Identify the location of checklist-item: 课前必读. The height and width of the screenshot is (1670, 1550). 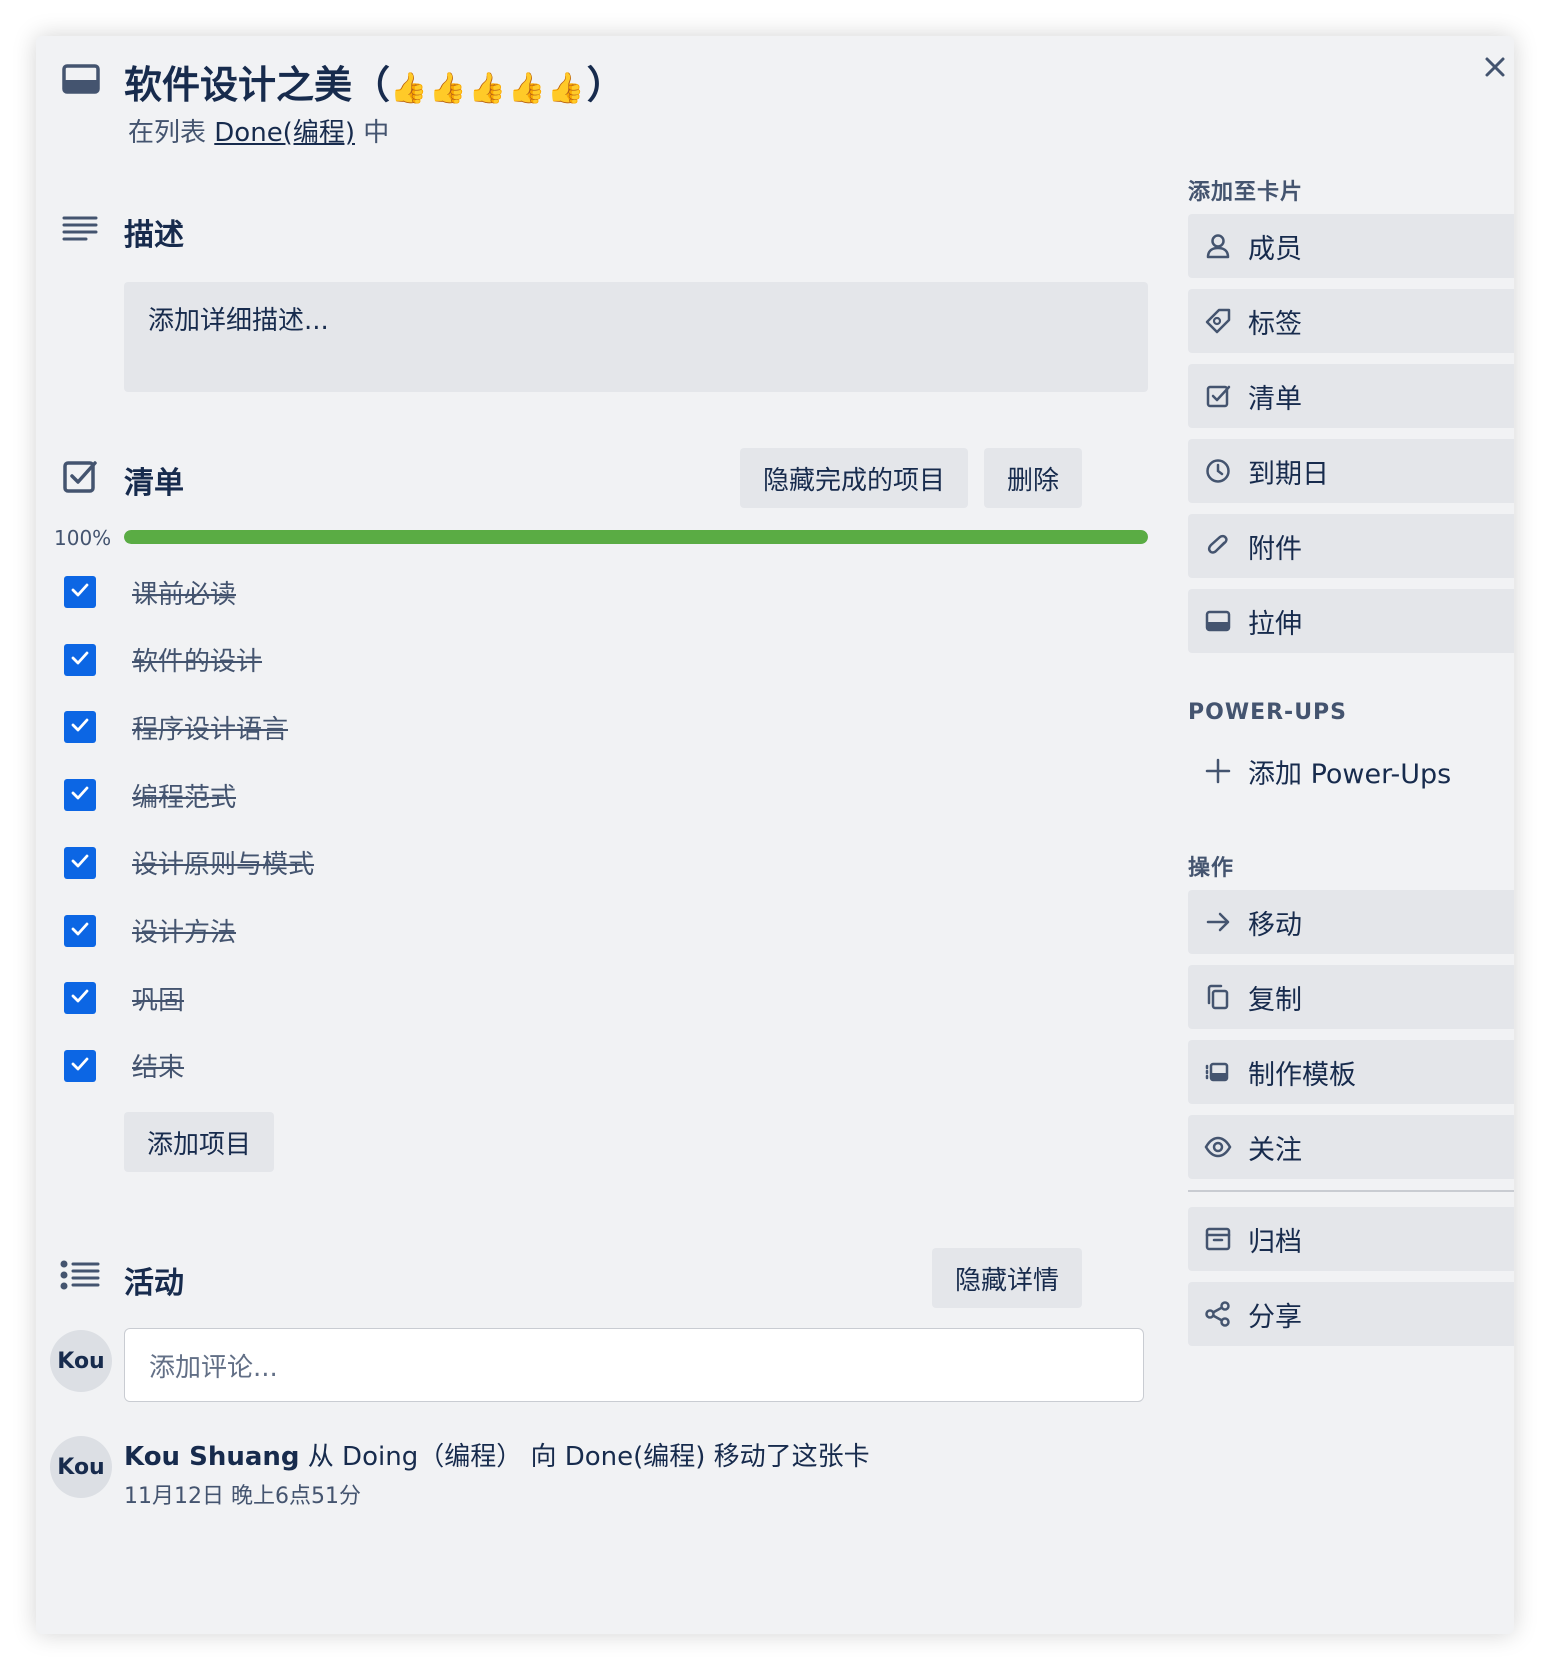
(150, 592).